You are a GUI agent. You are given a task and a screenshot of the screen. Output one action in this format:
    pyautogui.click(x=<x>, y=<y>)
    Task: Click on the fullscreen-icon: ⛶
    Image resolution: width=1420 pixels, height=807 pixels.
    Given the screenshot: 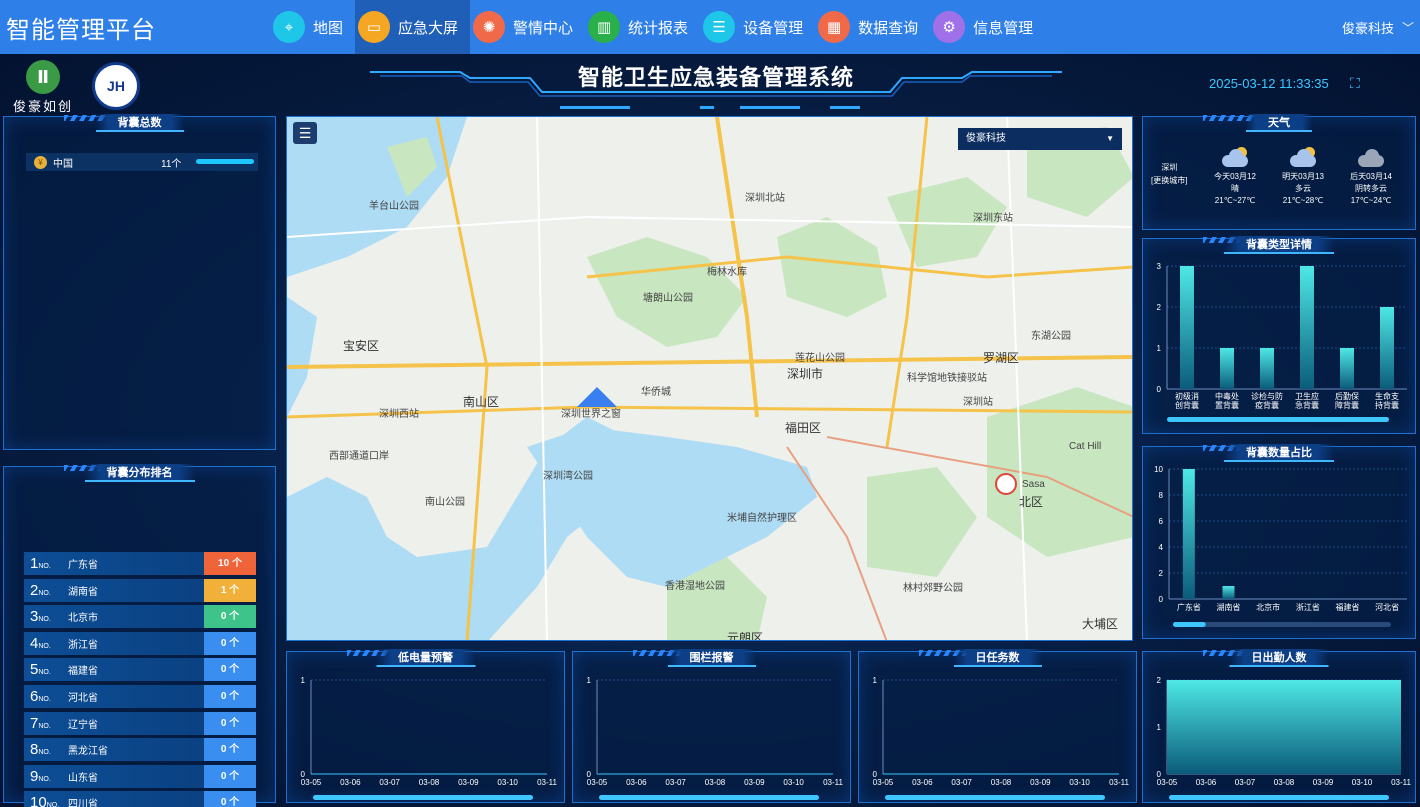 What is the action you would take?
    pyautogui.click(x=1355, y=83)
    